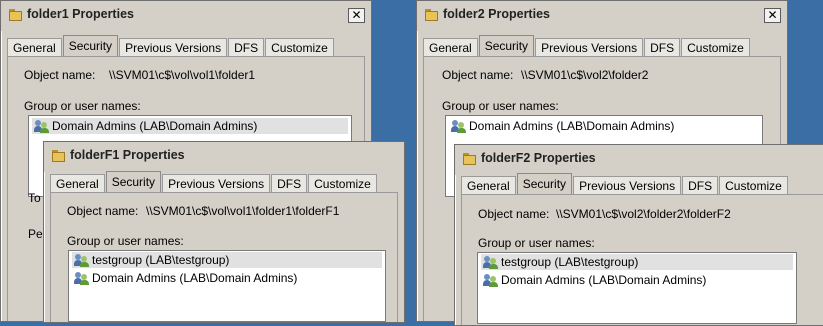 The width and height of the screenshot is (823, 326). Describe the element at coordinates (35, 234) in the screenshot. I see `partial-label: Pe` at that location.